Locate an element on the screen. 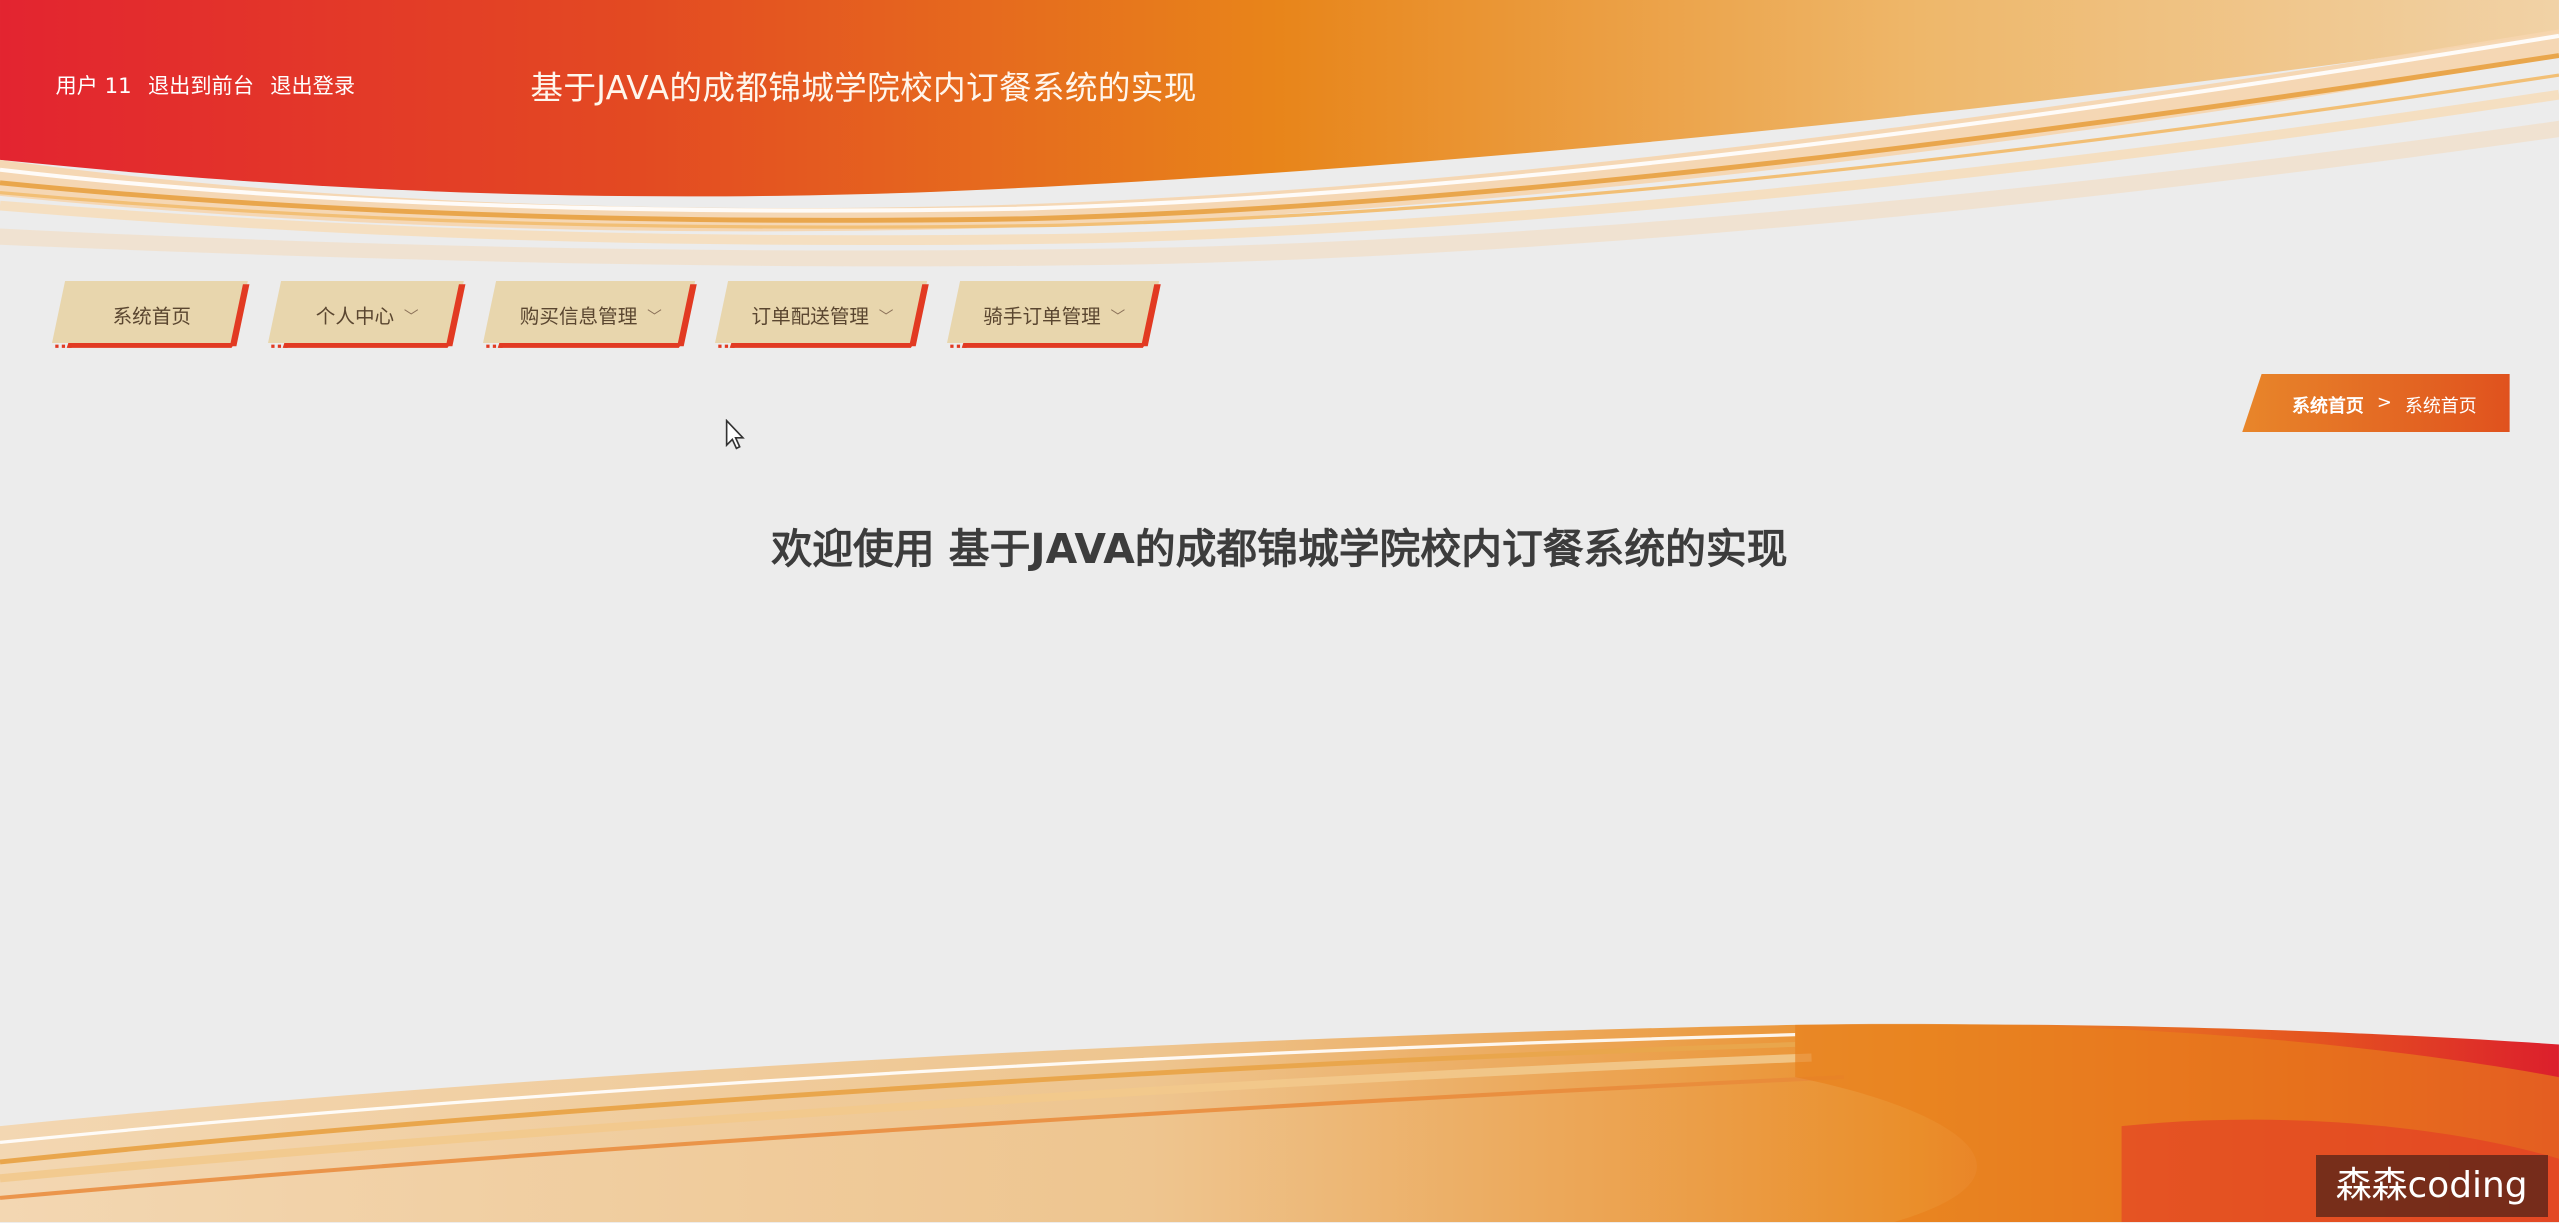 The height and width of the screenshot is (1223, 2559). app-title: 基于JAVA的成都锦城学院校内订餐系统的实现 is located at coordinates (863, 88).